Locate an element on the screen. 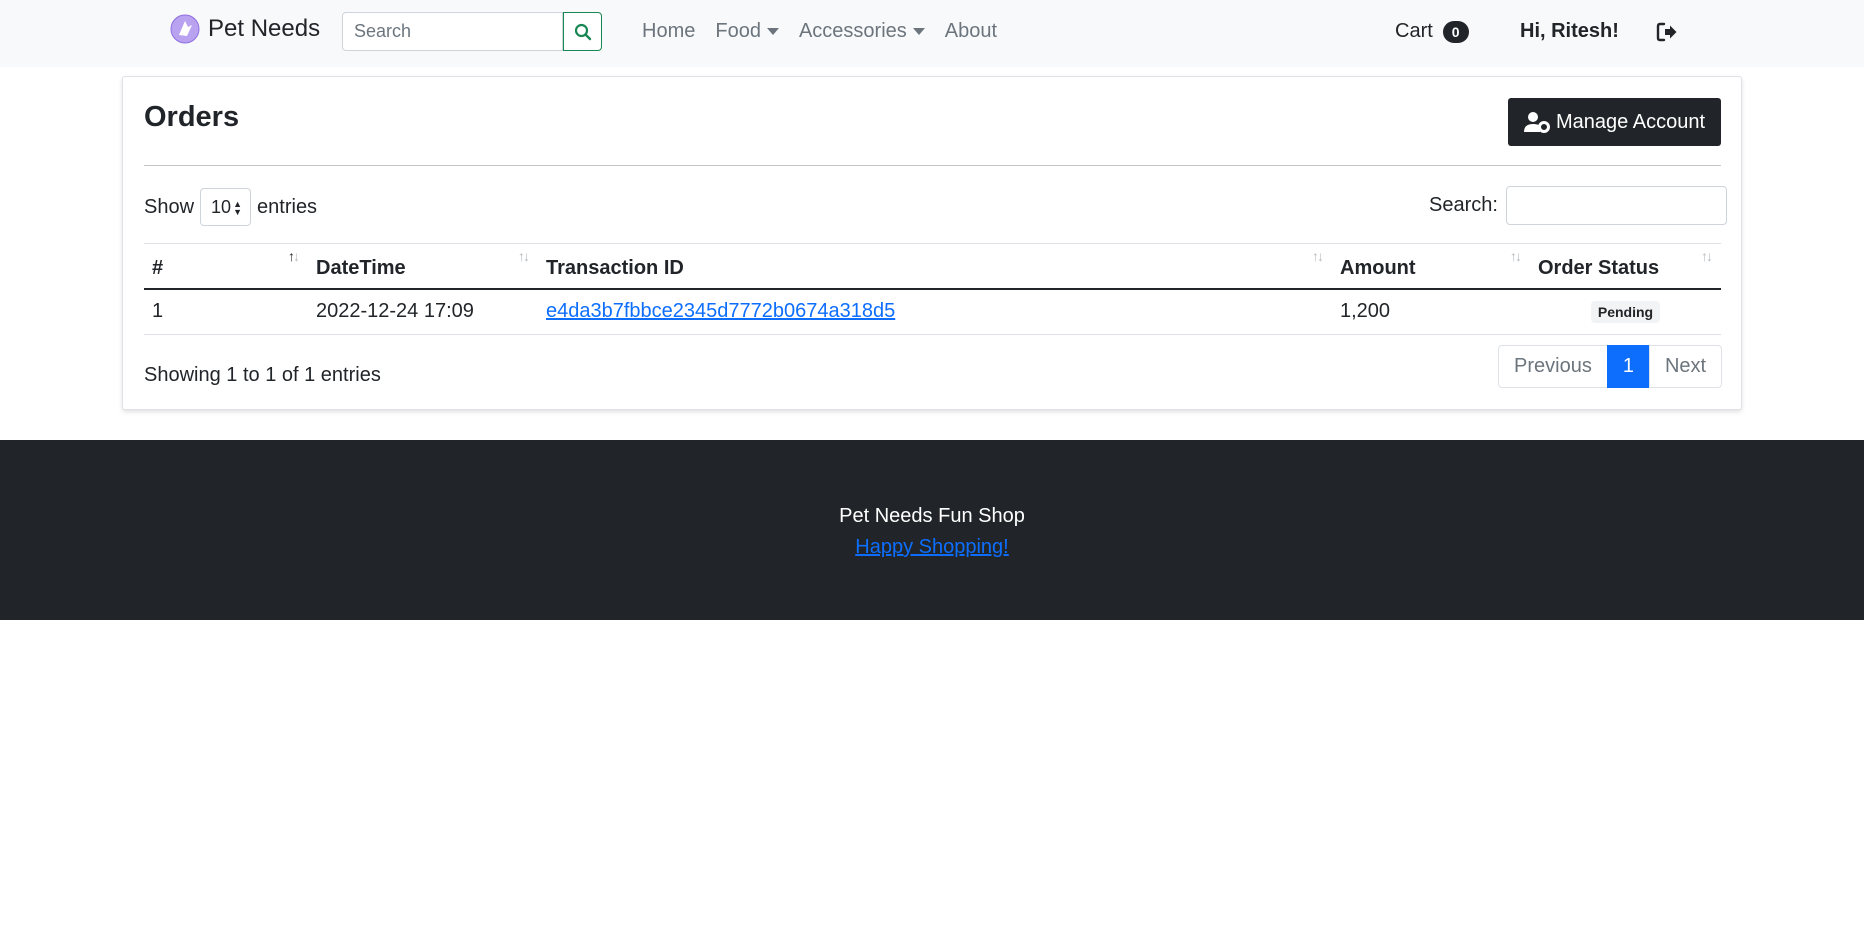 Image resolution: width=1864 pixels, height=932 pixels. table-info: Showing 1 to 1 of 1 entries is located at coordinates (262, 375).